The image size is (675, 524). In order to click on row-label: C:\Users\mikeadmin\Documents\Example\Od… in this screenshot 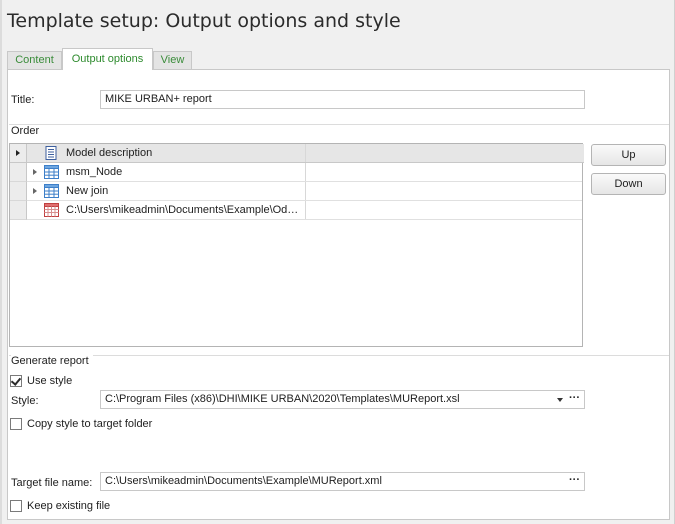, I will do `click(182, 210)`.